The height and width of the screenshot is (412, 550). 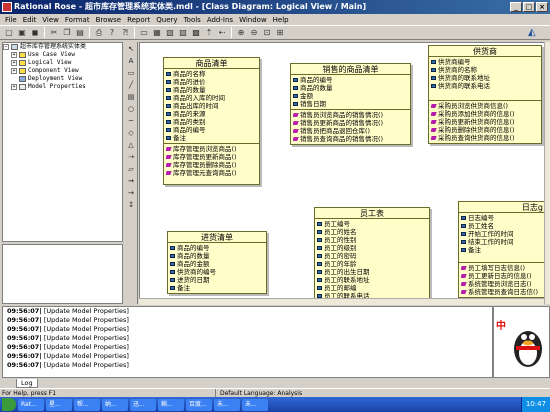 What do you see at coordinates (67, 33) in the screenshot?
I see `copy-icon: ❐` at bounding box center [67, 33].